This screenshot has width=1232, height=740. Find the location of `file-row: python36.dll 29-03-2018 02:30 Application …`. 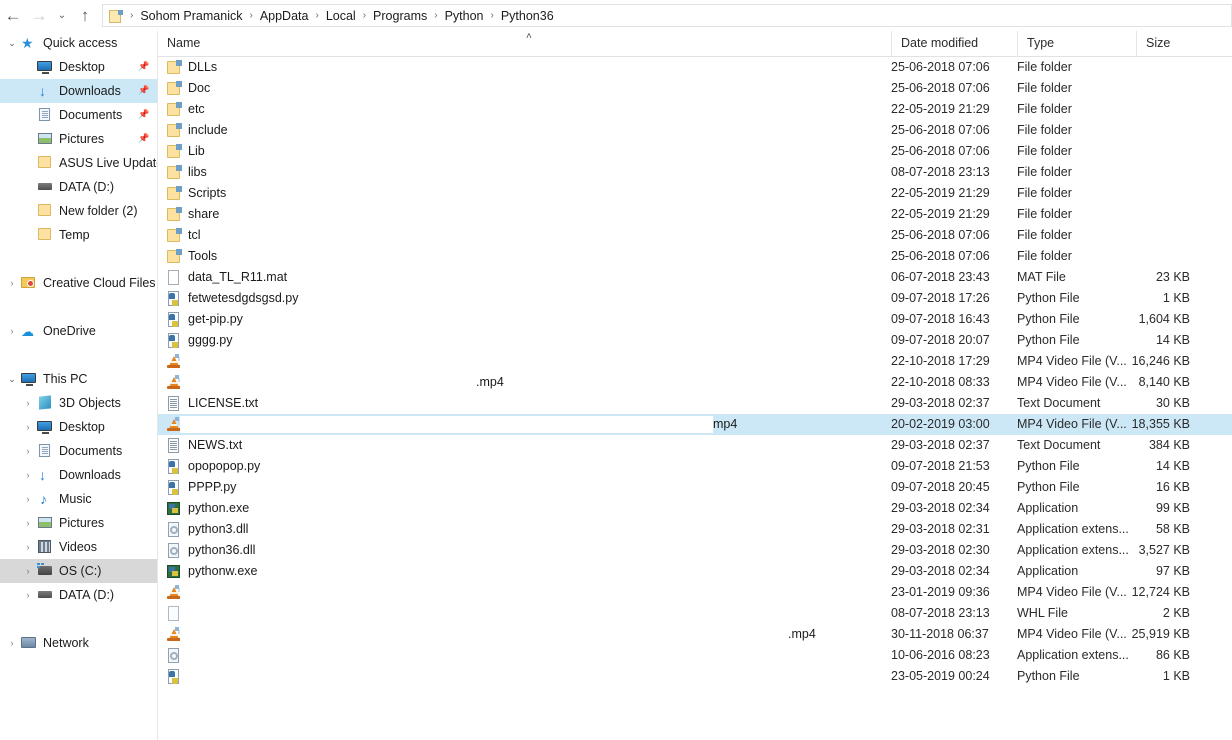

file-row: python36.dll 29-03-2018 02:30 Application … is located at coordinates (695, 550).